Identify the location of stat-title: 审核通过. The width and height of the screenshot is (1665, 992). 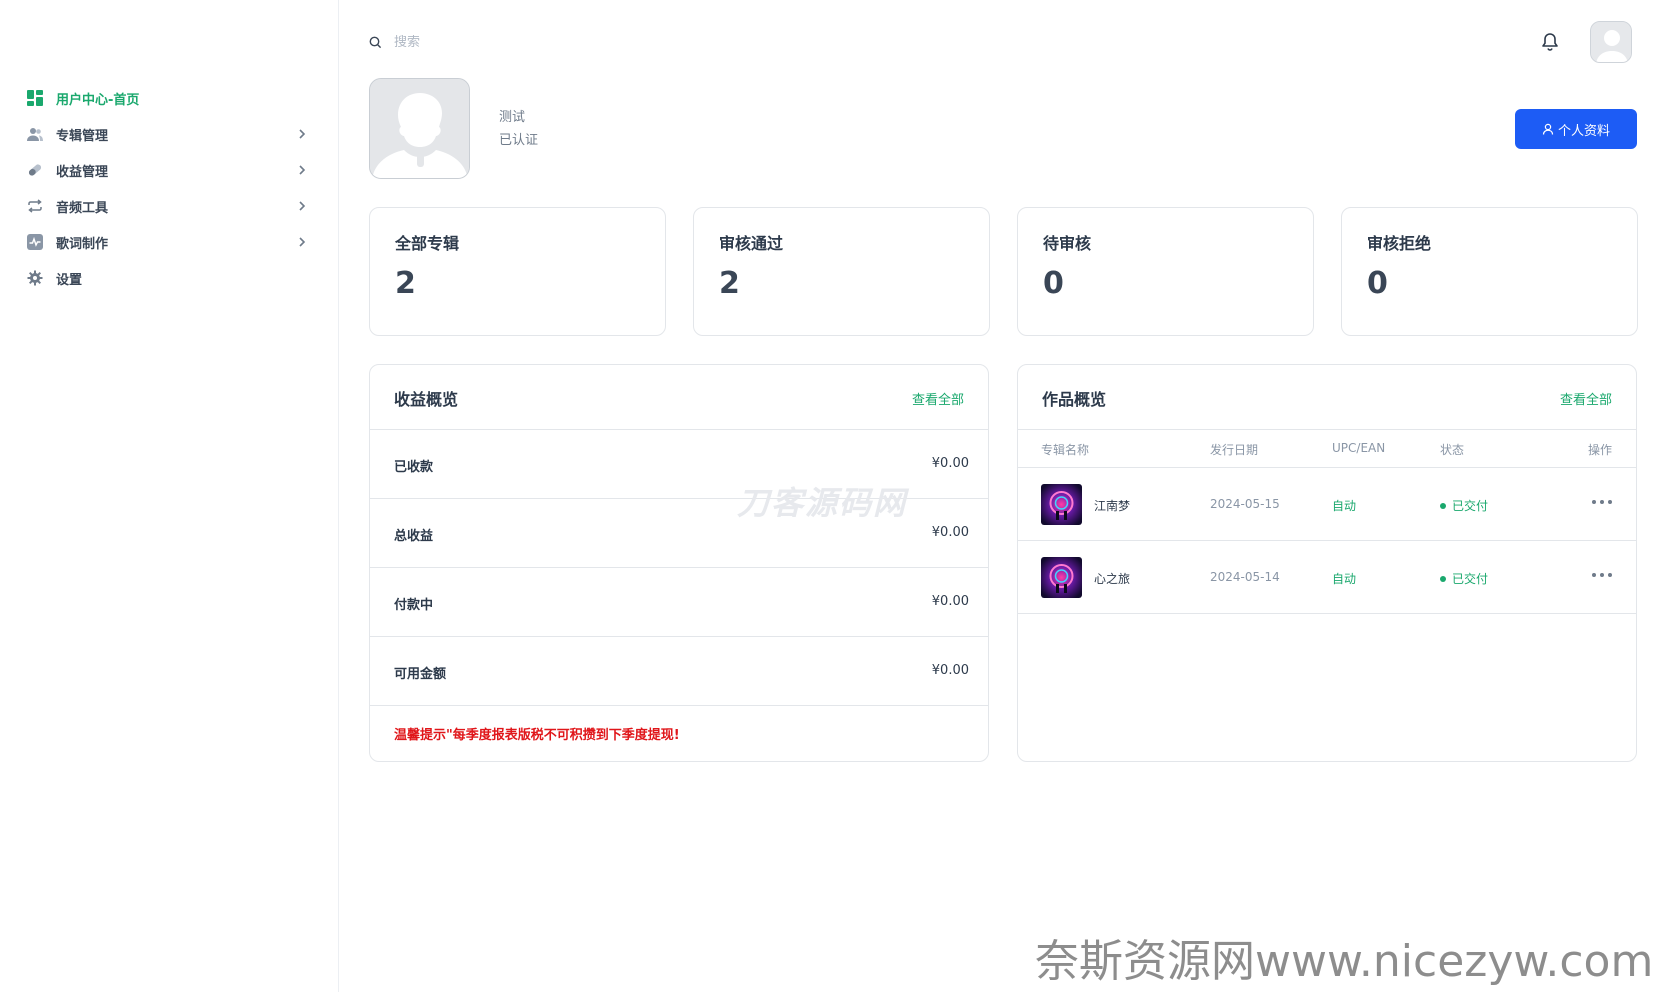
(751, 243).